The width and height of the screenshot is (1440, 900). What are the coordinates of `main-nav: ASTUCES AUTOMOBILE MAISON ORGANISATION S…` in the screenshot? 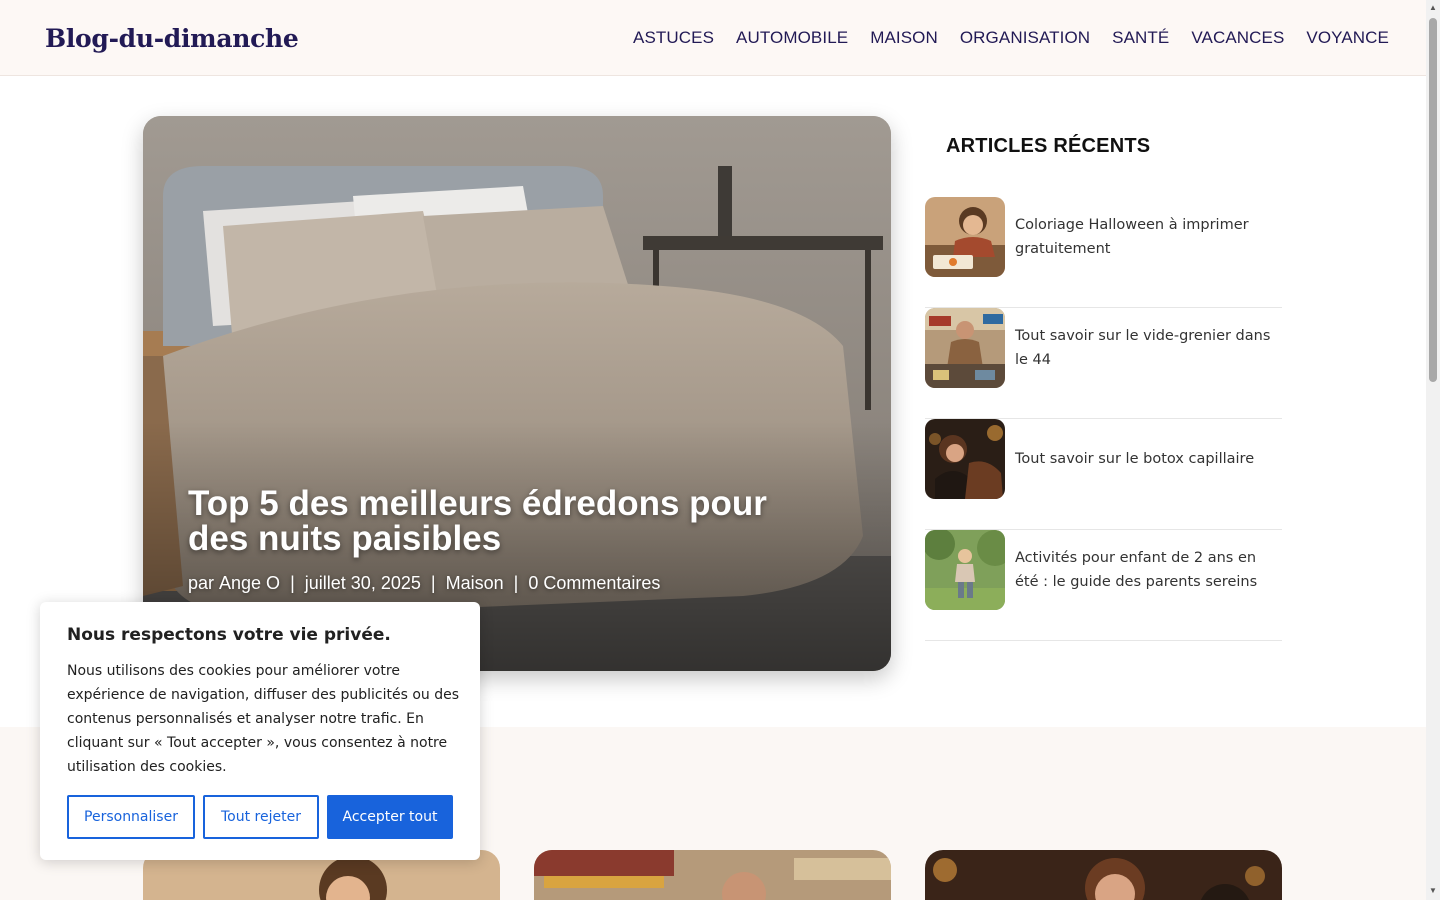 It's located at (1011, 38).